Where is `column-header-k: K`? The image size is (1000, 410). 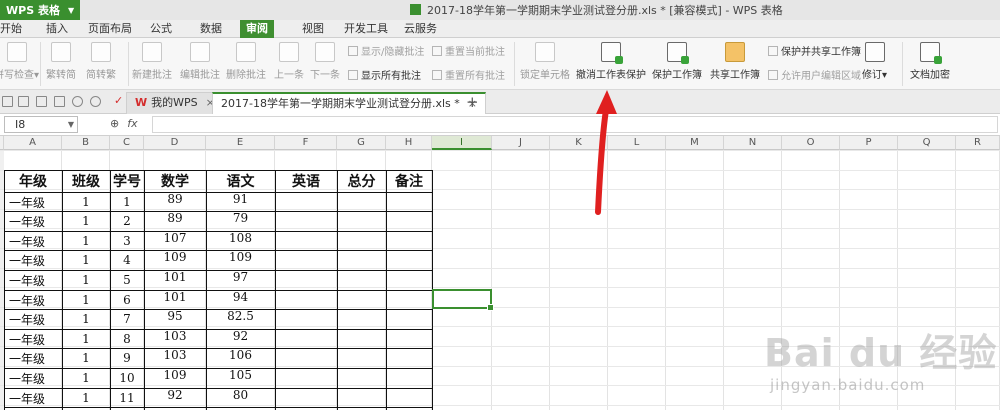
column-header-k: K is located at coordinates (579, 143).